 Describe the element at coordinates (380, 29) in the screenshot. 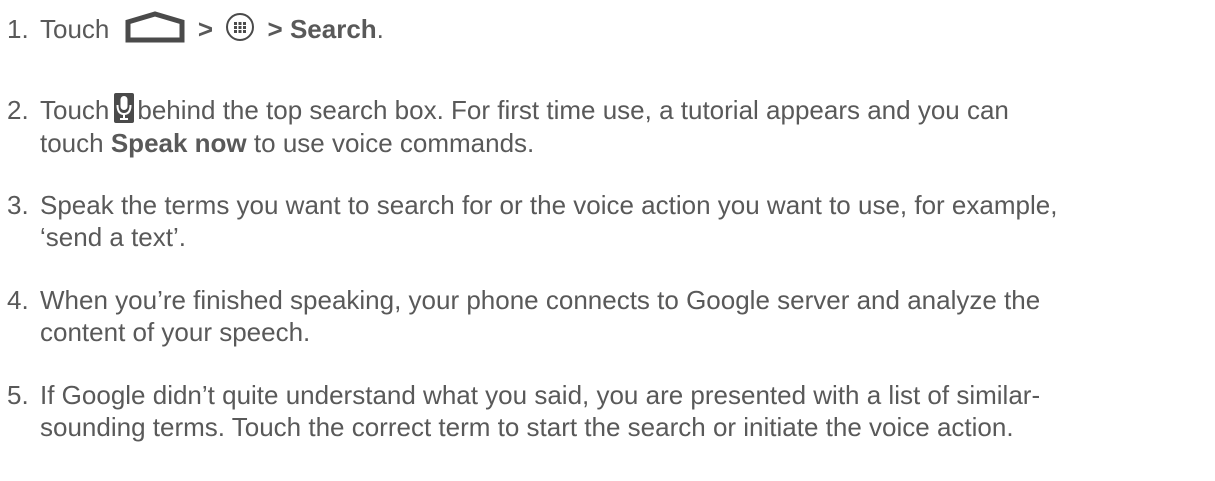

I see `step-end: .` at that location.